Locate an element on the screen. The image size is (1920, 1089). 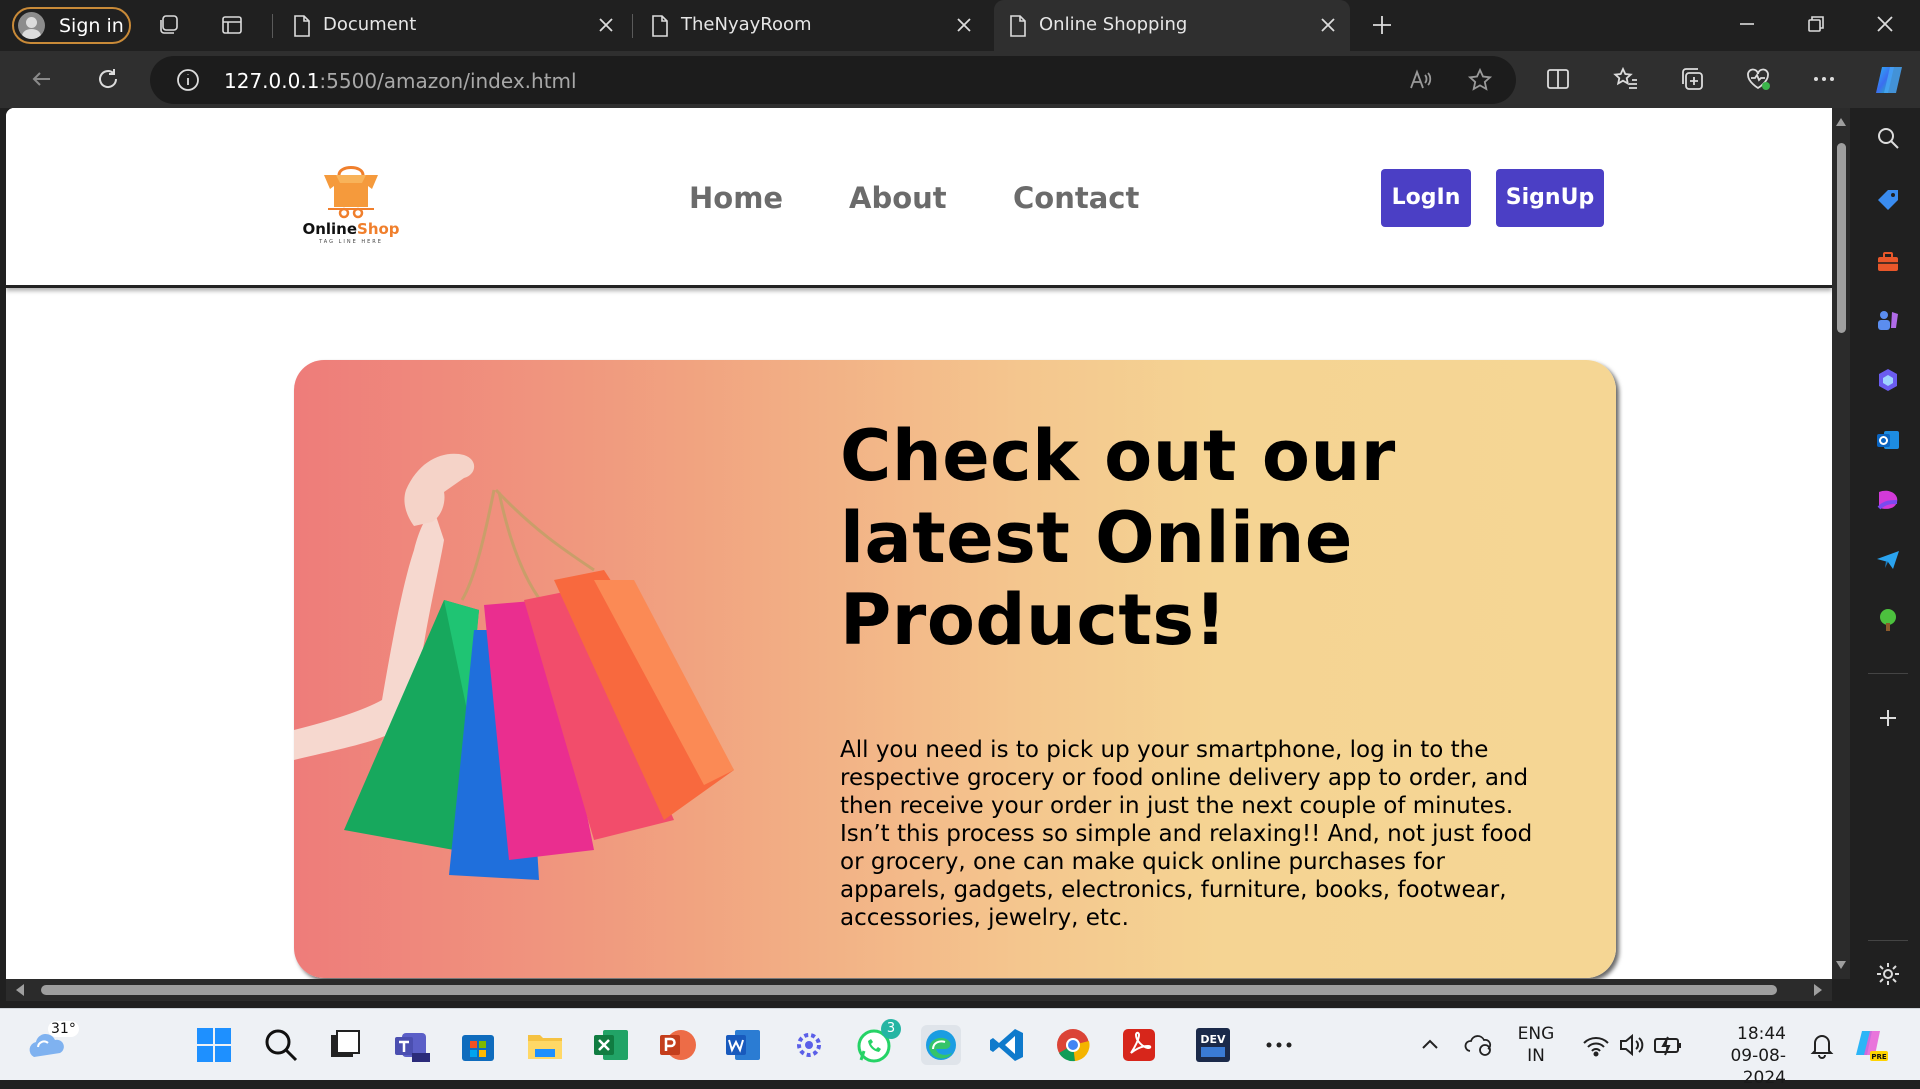
scroll-down-arrow-icon is located at coordinates (1841, 965).